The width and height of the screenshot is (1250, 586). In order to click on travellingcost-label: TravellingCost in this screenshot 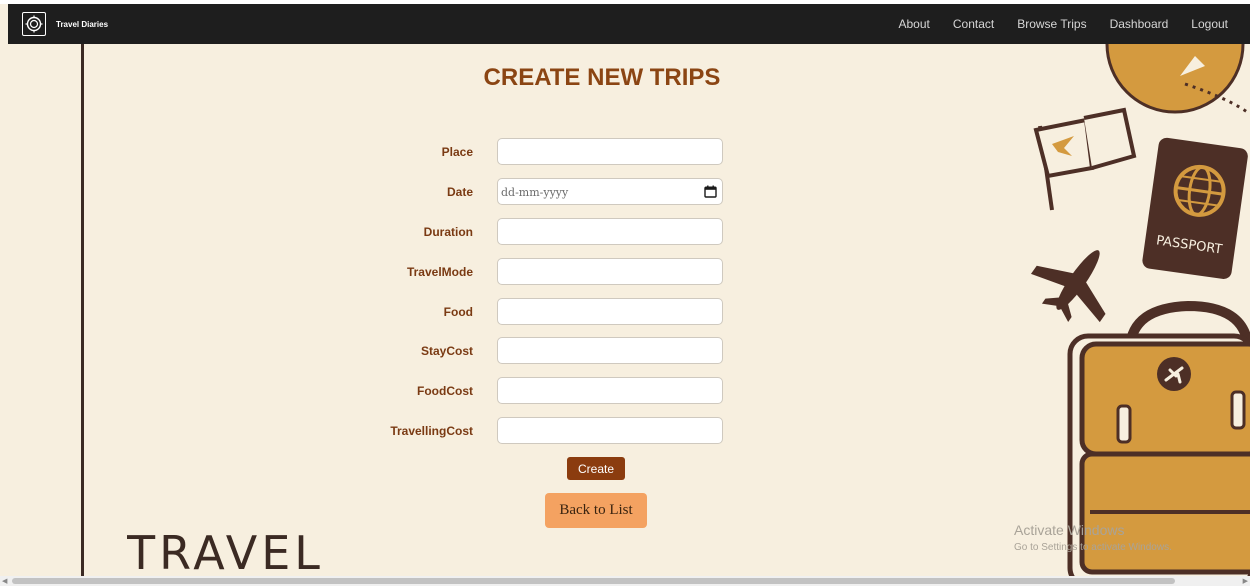, I will do `click(431, 431)`.